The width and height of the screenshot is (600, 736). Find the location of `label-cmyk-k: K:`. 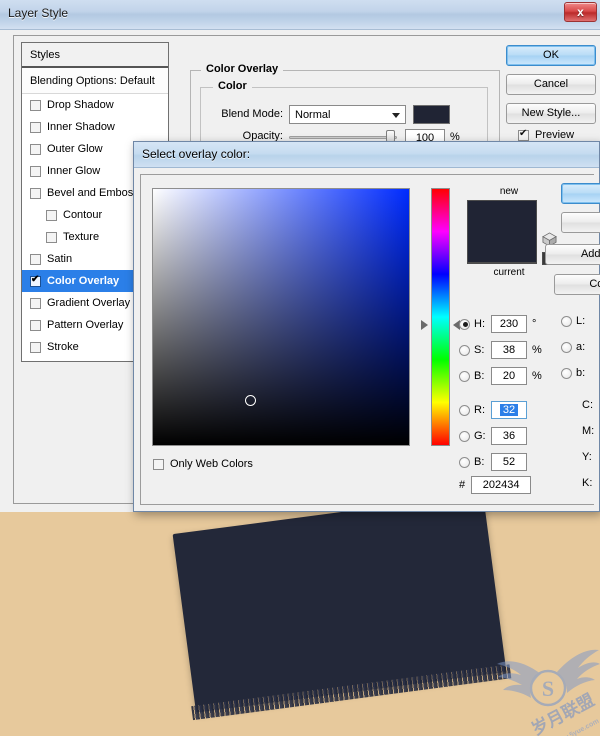

label-cmyk-k: K: is located at coordinates (587, 483).